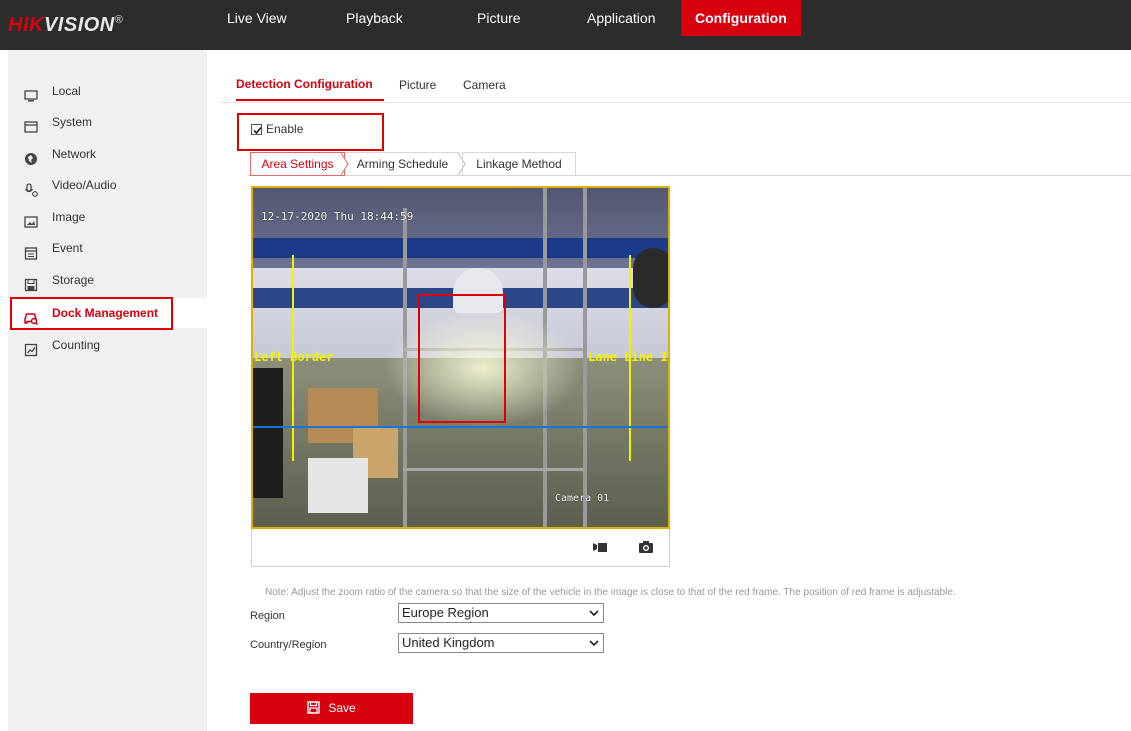 The width and height of the screenshot is (1131, 731). I want to click on nav-playback: Playback, so click(374, 18).